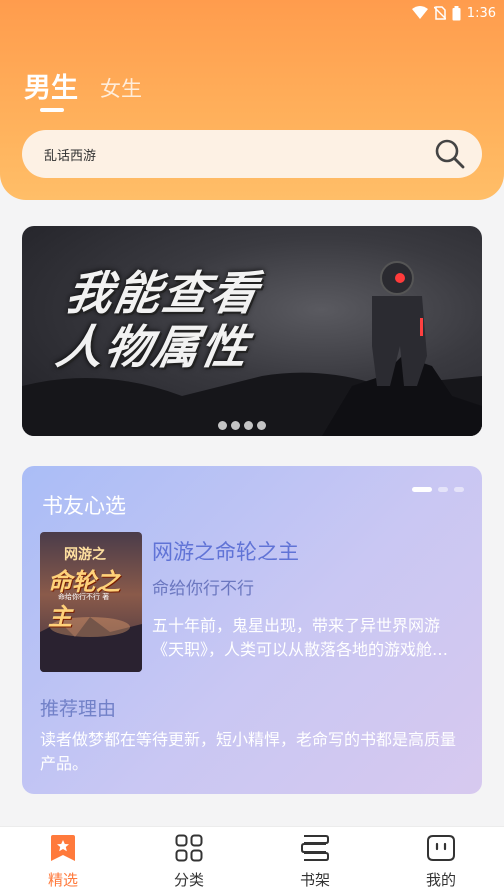 The height and width of the screenshot is (896, 504). What do you see at coordinates (188, 880) in the screenshot?
I see `nav-label-category: 分类` at bounding box center [188, 880].